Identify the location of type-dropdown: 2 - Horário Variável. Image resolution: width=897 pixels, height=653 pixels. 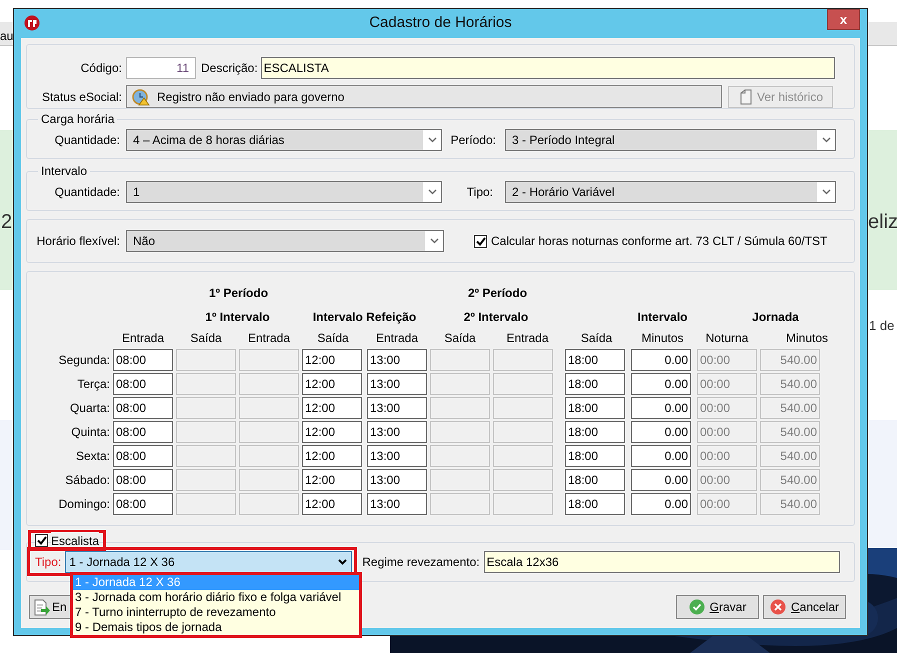
(670, 192).